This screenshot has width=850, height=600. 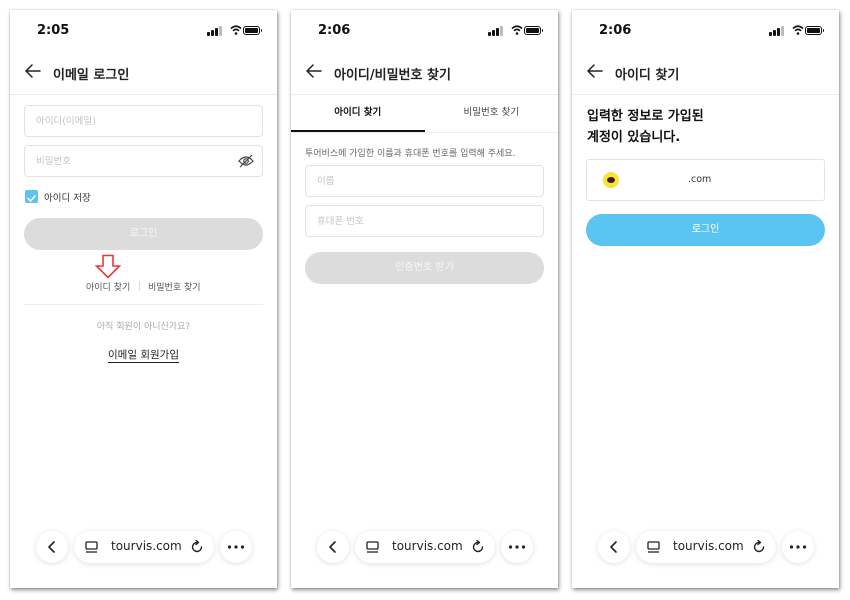 What do you see at coordinates (108, 286) in the screenshot?
I see `find-id-link: 아이디 찾기` at bounding box center [108, 286].